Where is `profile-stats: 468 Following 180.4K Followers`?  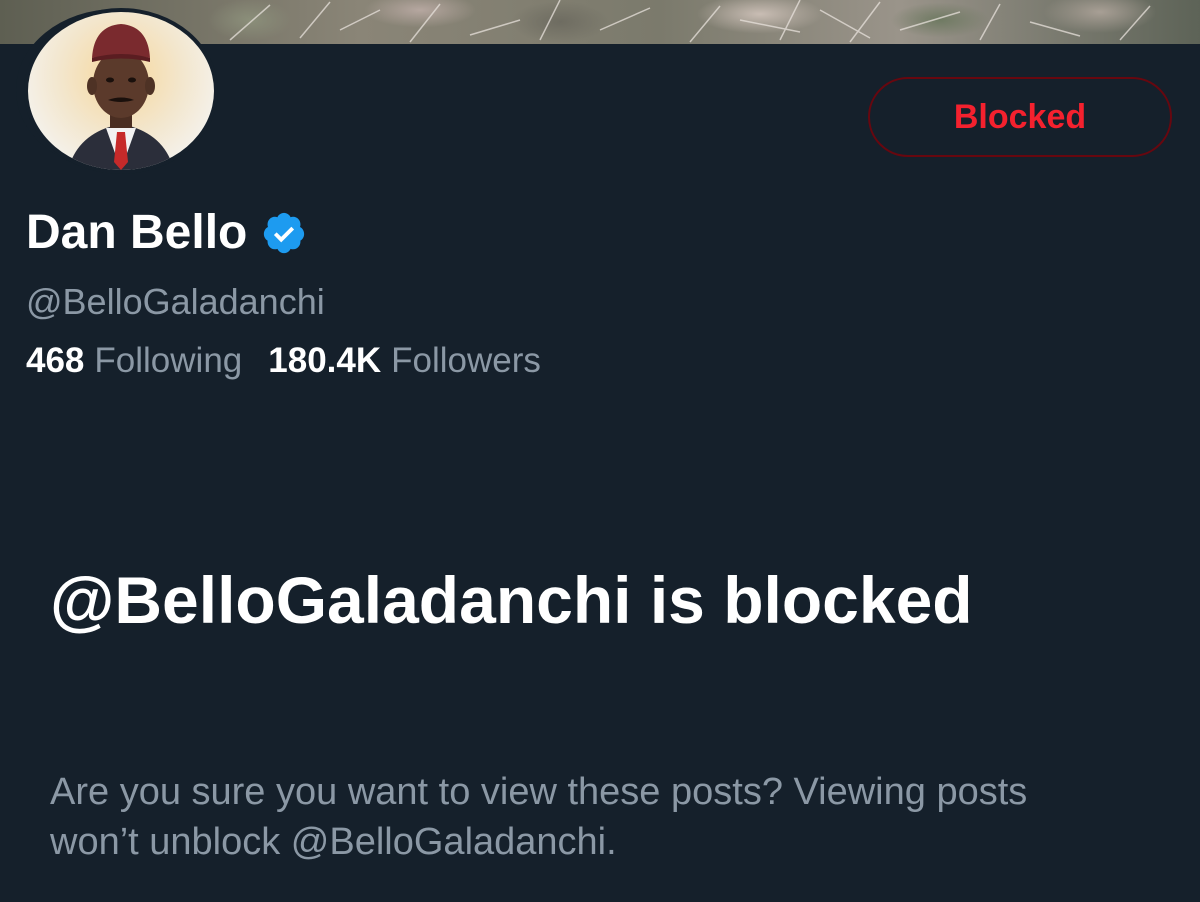
profile-stats: 468 Following 180.4K Followers is located at coordinates (296, 361).